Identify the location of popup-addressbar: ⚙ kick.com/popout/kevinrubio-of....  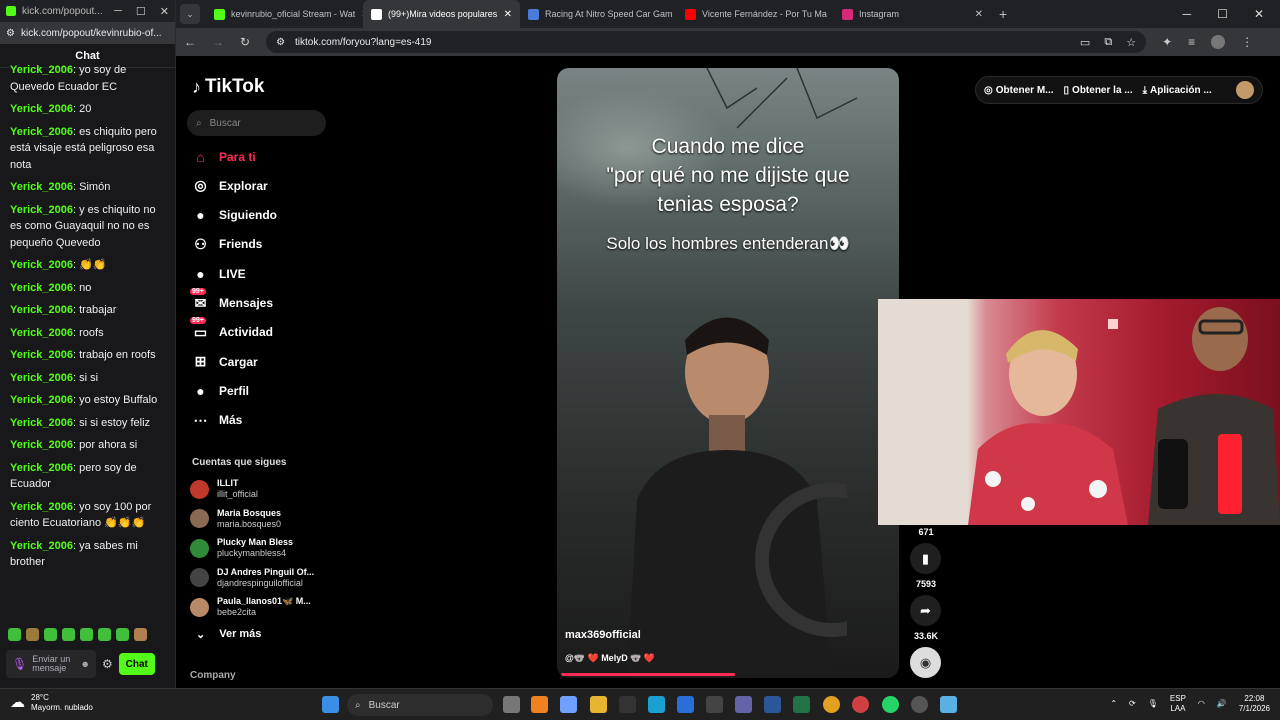
(87, 33).